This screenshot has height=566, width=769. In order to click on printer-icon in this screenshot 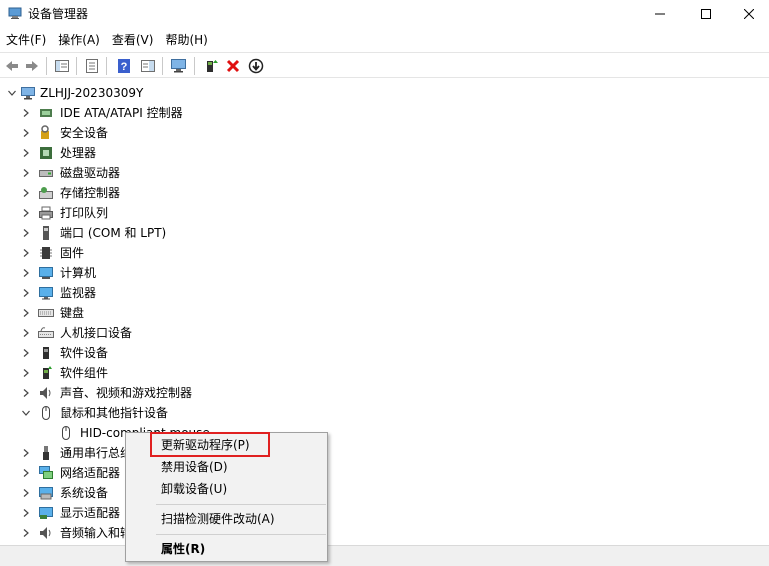, I will do `click(46, 213)`.